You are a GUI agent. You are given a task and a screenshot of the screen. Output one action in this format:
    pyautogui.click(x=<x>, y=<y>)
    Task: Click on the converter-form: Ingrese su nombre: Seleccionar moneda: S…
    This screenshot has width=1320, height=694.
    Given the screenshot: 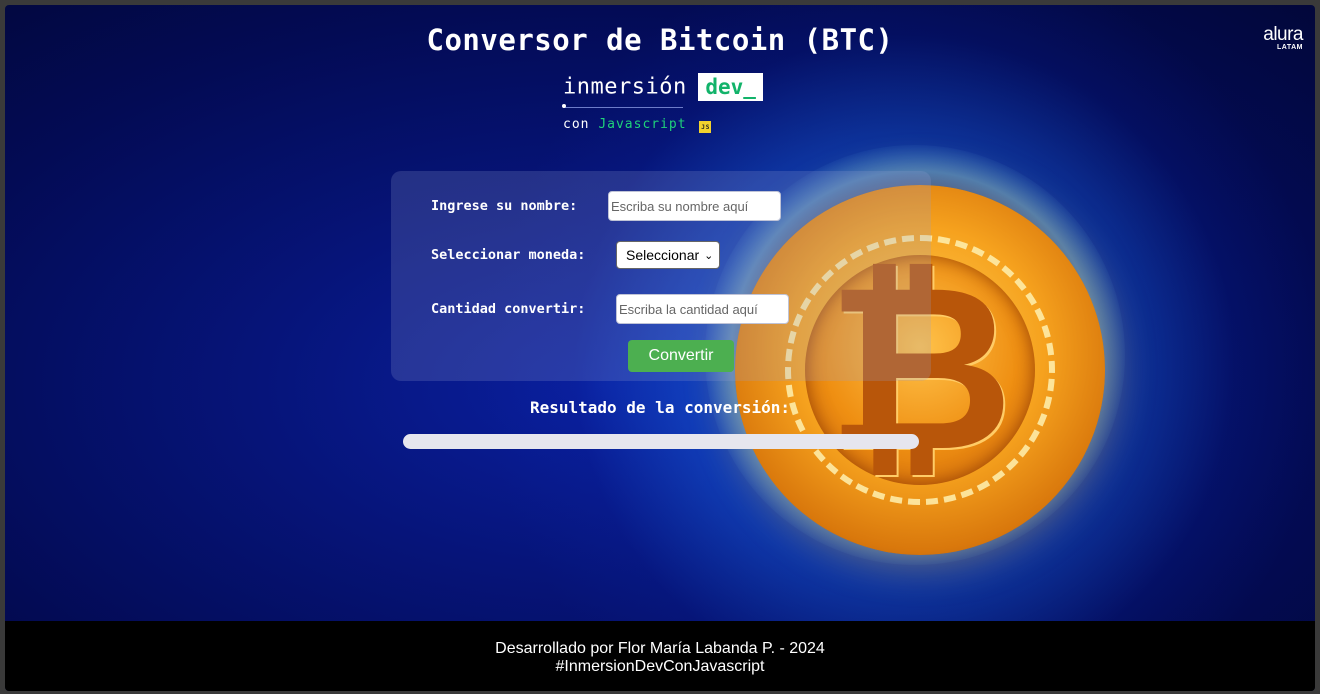 What is the action you would take?
    pyautogui.click(x=661, y=276)
    